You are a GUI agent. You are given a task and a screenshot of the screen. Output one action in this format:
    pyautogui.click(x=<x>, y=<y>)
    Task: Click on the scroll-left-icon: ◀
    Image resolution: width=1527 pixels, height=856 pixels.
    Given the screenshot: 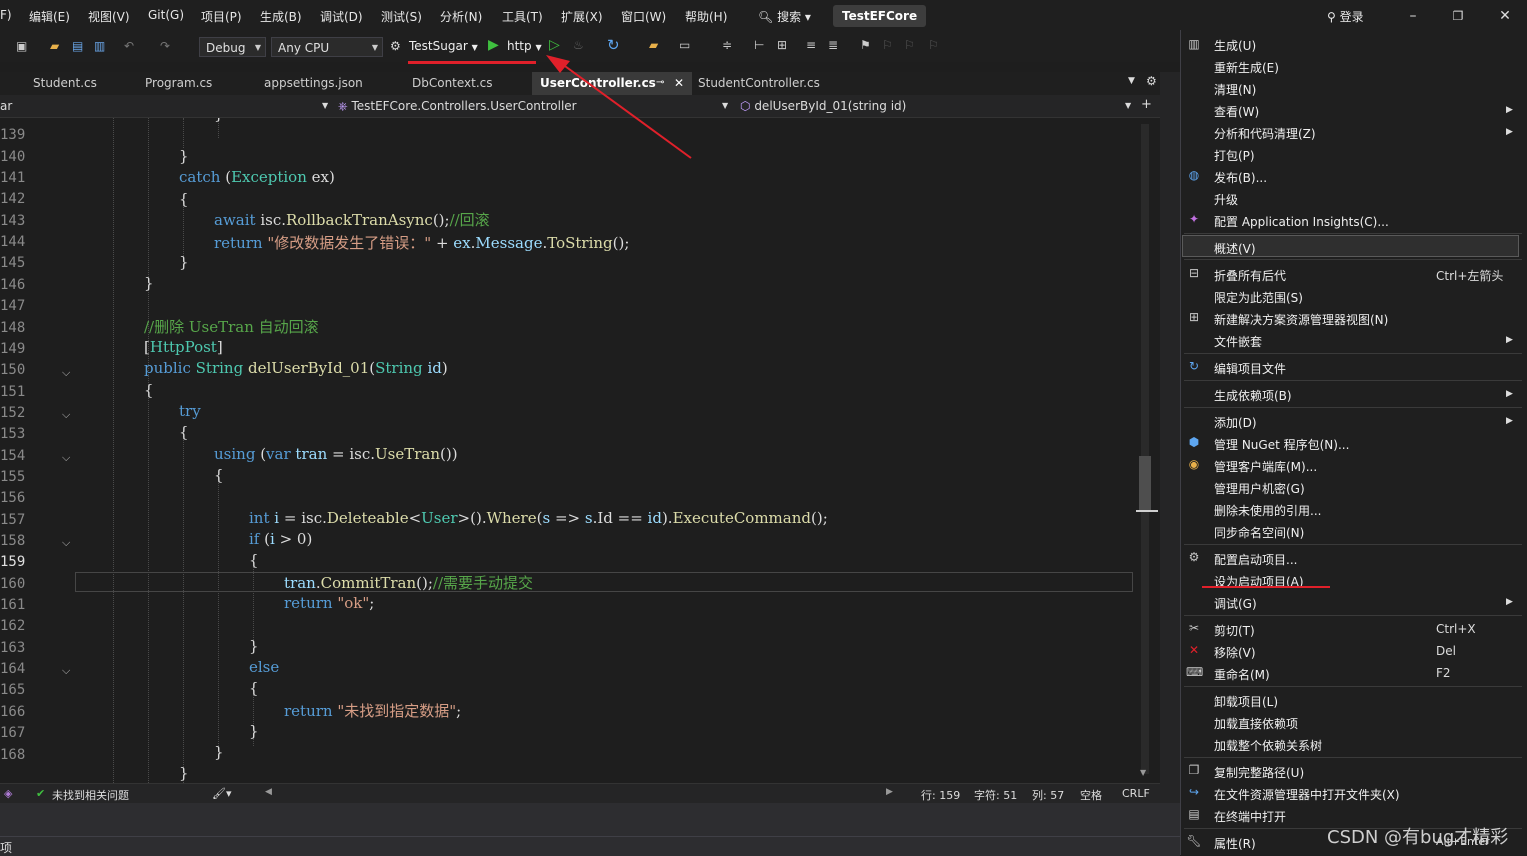 What is the action you would take?
    pyautogui.click(x=268, y=792)
    